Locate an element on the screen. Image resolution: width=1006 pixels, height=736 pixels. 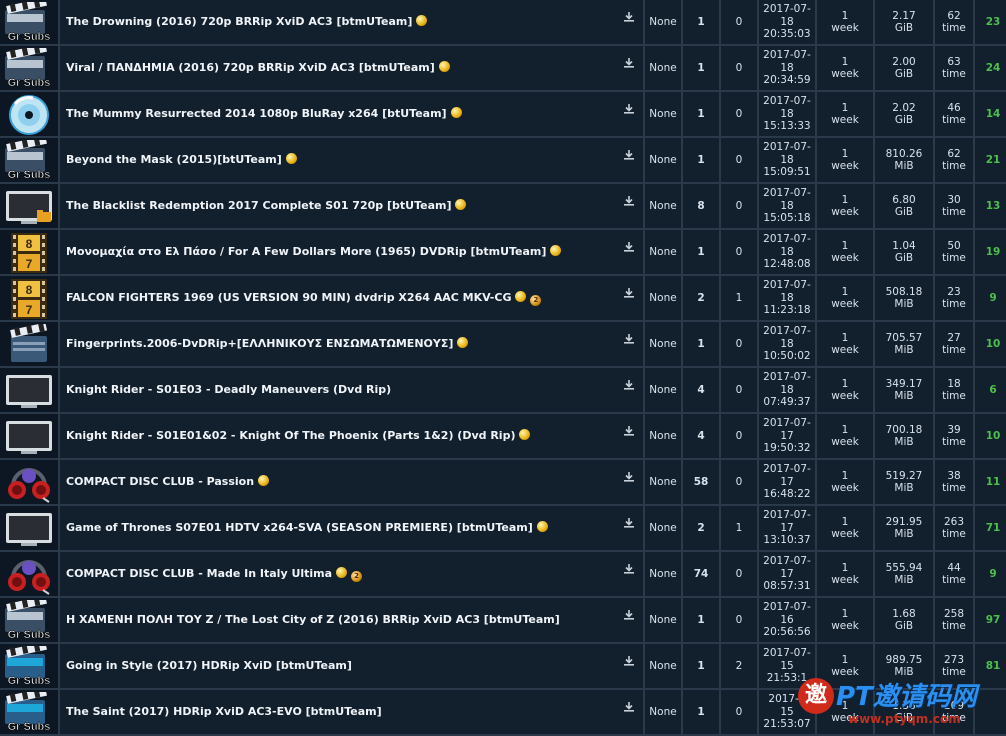
snatched-times: 23 time is located at coordinates (955, 299).